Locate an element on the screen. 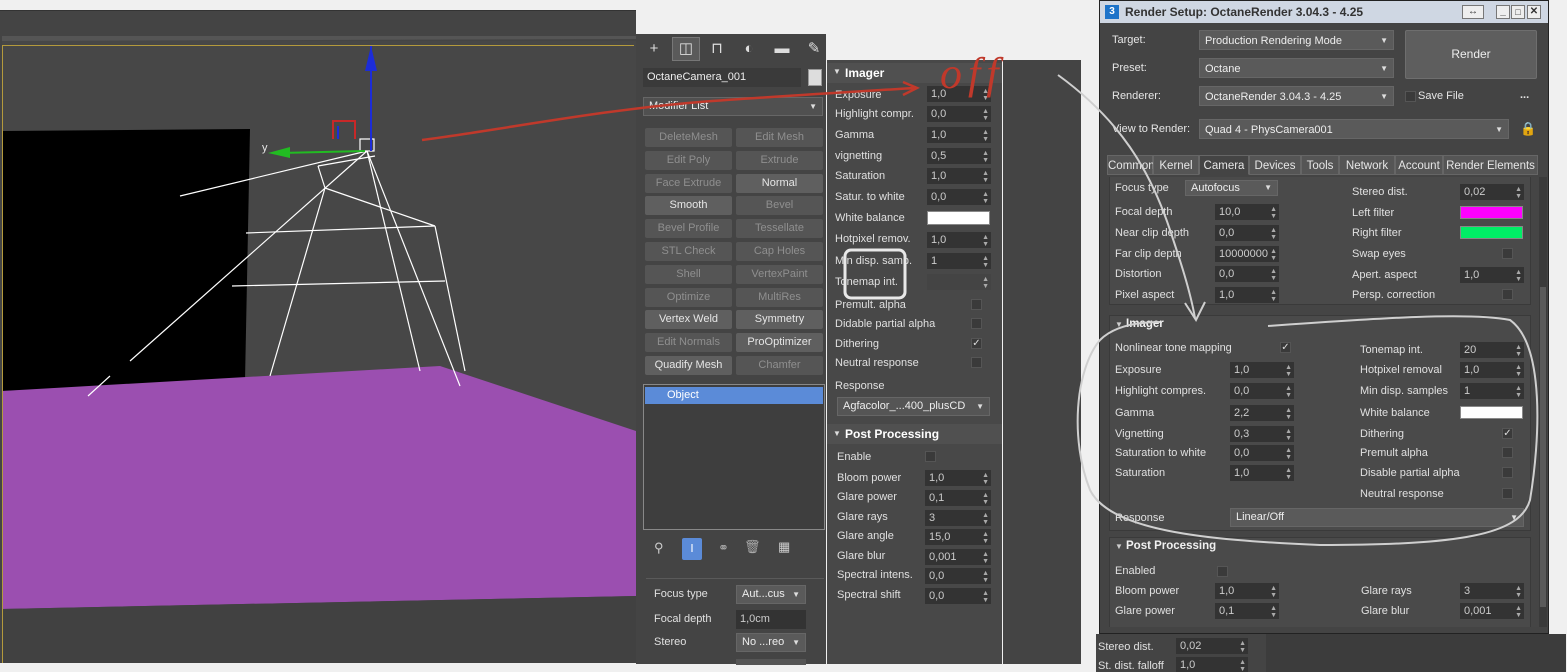 Image resolution: width=1567 pixels, height=672 pixels. near-clip-field: 0,0 ▲ ▼ is located at coordinates (1247, 233).